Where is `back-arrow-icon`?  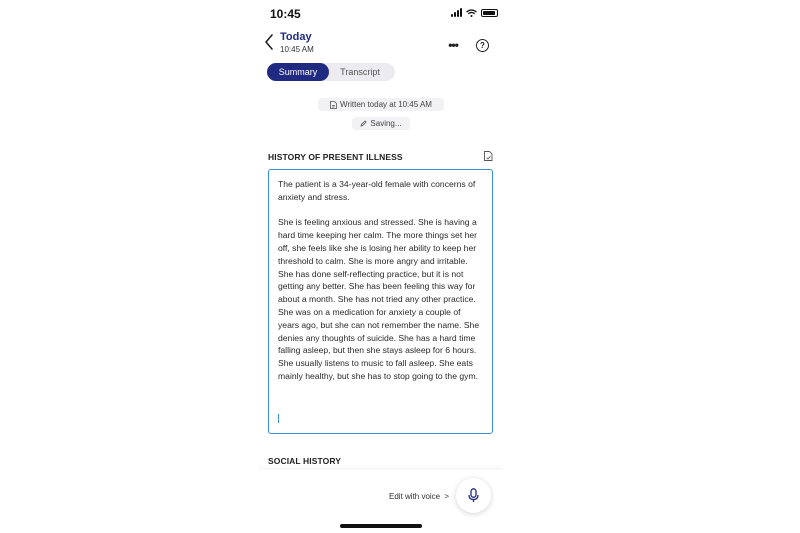
back-arrow-icon is located at coordinates (269, 42).